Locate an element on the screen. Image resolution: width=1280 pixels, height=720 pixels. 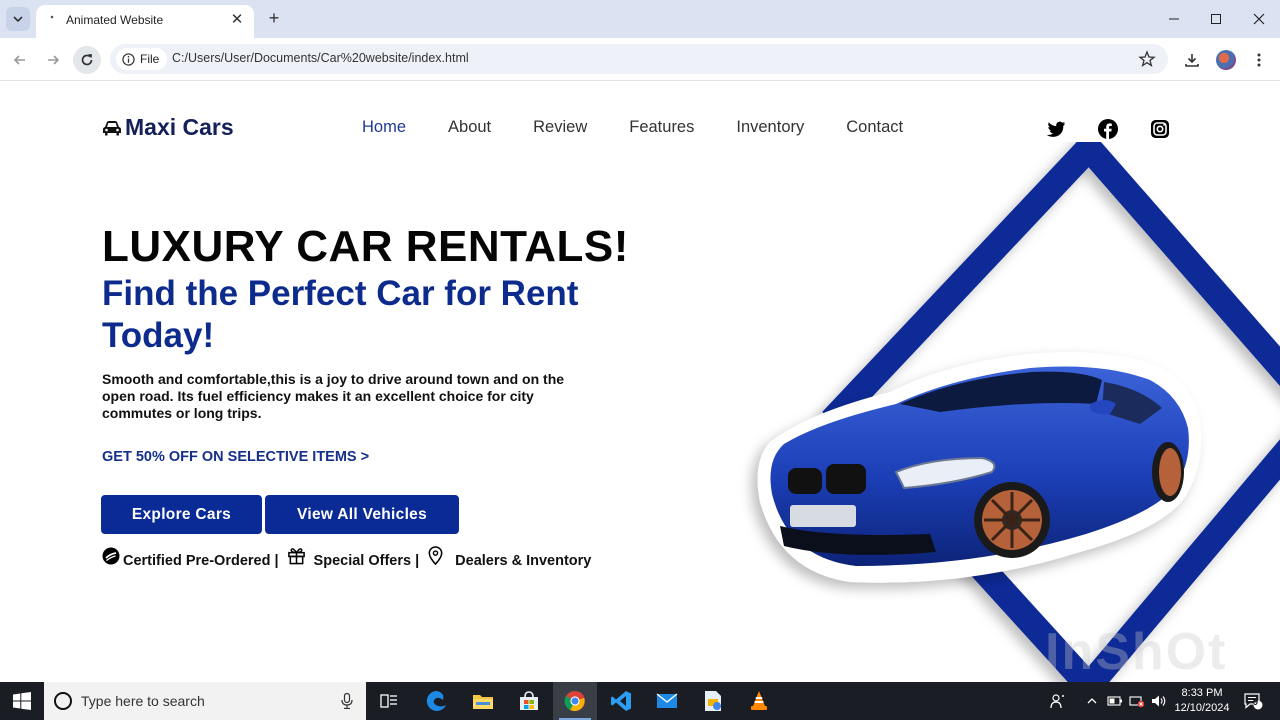
chevron-down-icon is located at coordinates (18, 19).